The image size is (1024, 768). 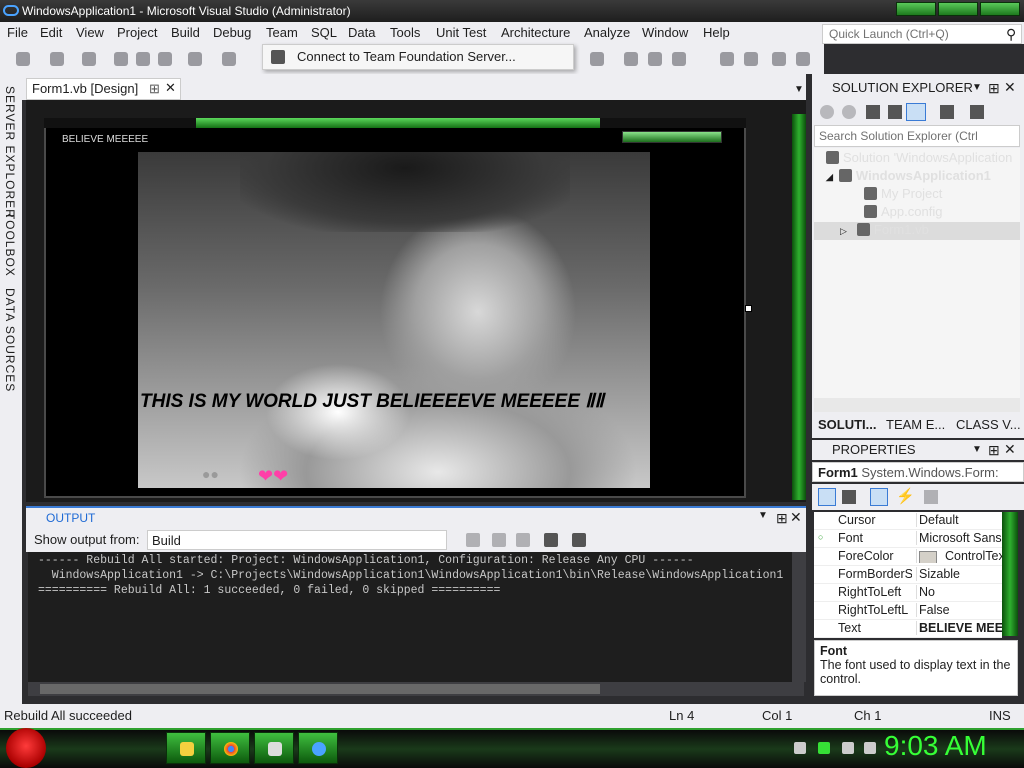 What do you see at coordinates (873, 112) in the screenshot?
I see `home-icon` at bounding box center [873, 112].